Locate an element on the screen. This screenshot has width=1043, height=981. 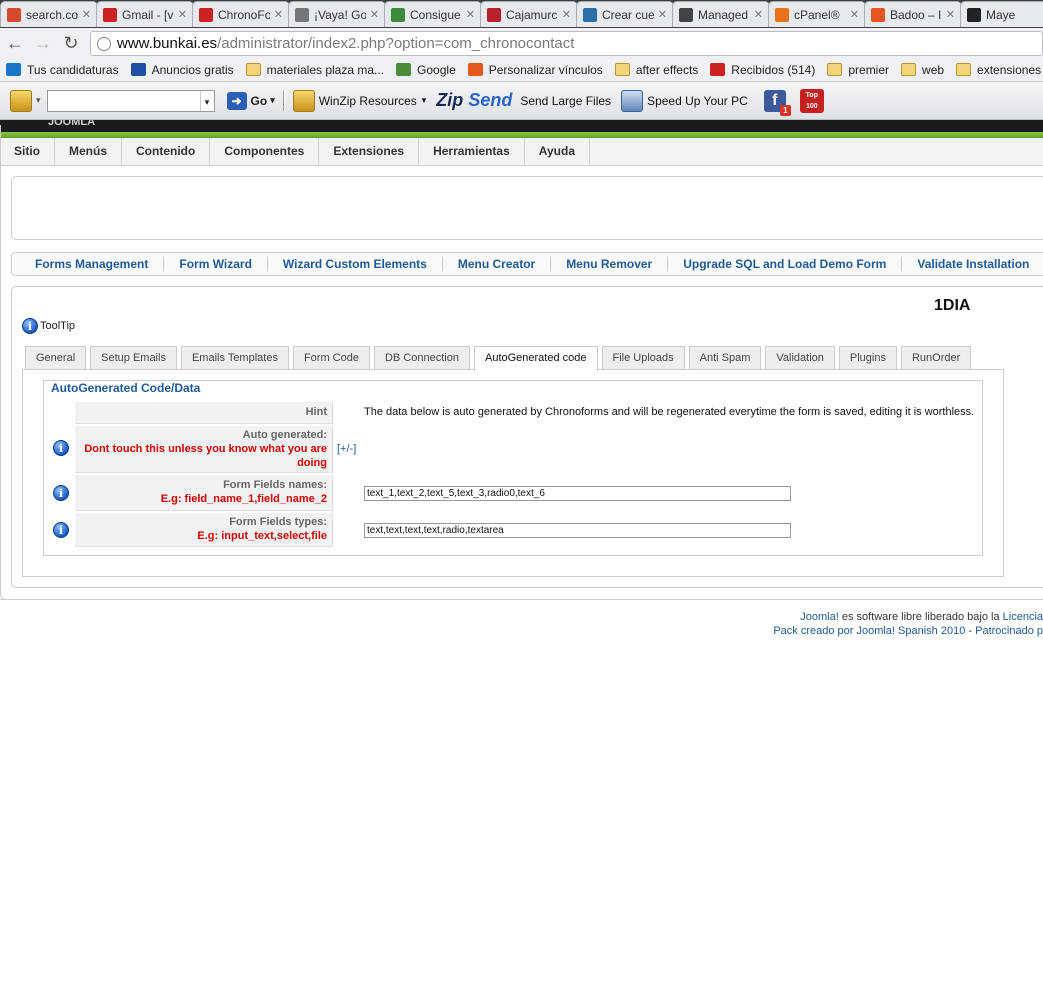
dropdown-arrow-icon: ▾ is located at coordinates (38, 100).